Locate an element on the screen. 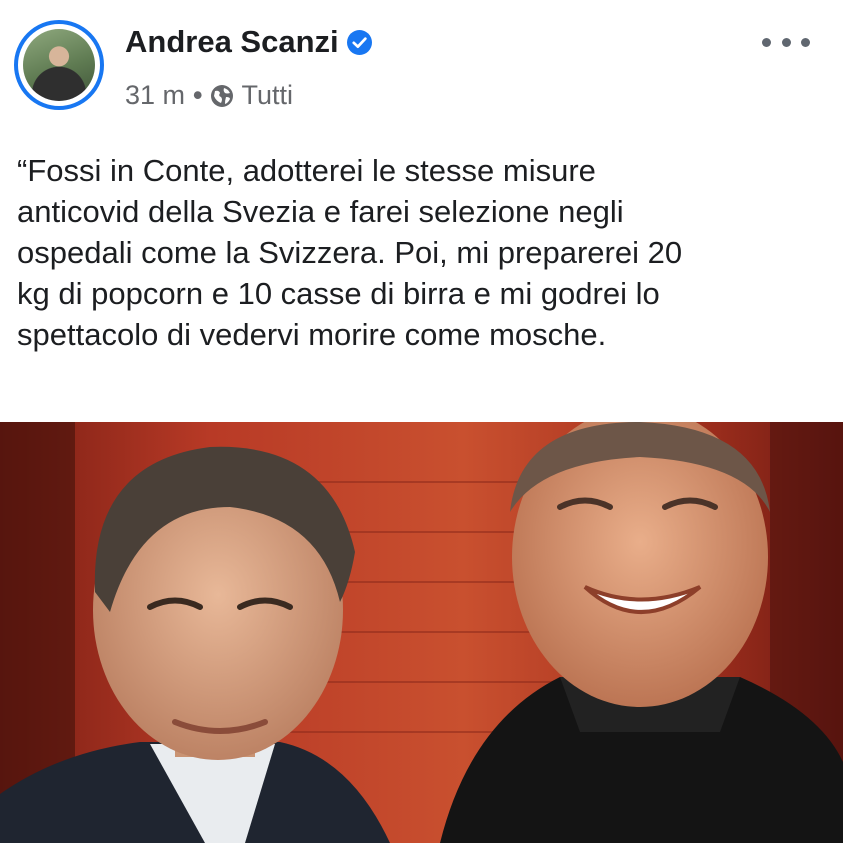  author-name: Andrea Scanzi is located at coordinates (232, 42).